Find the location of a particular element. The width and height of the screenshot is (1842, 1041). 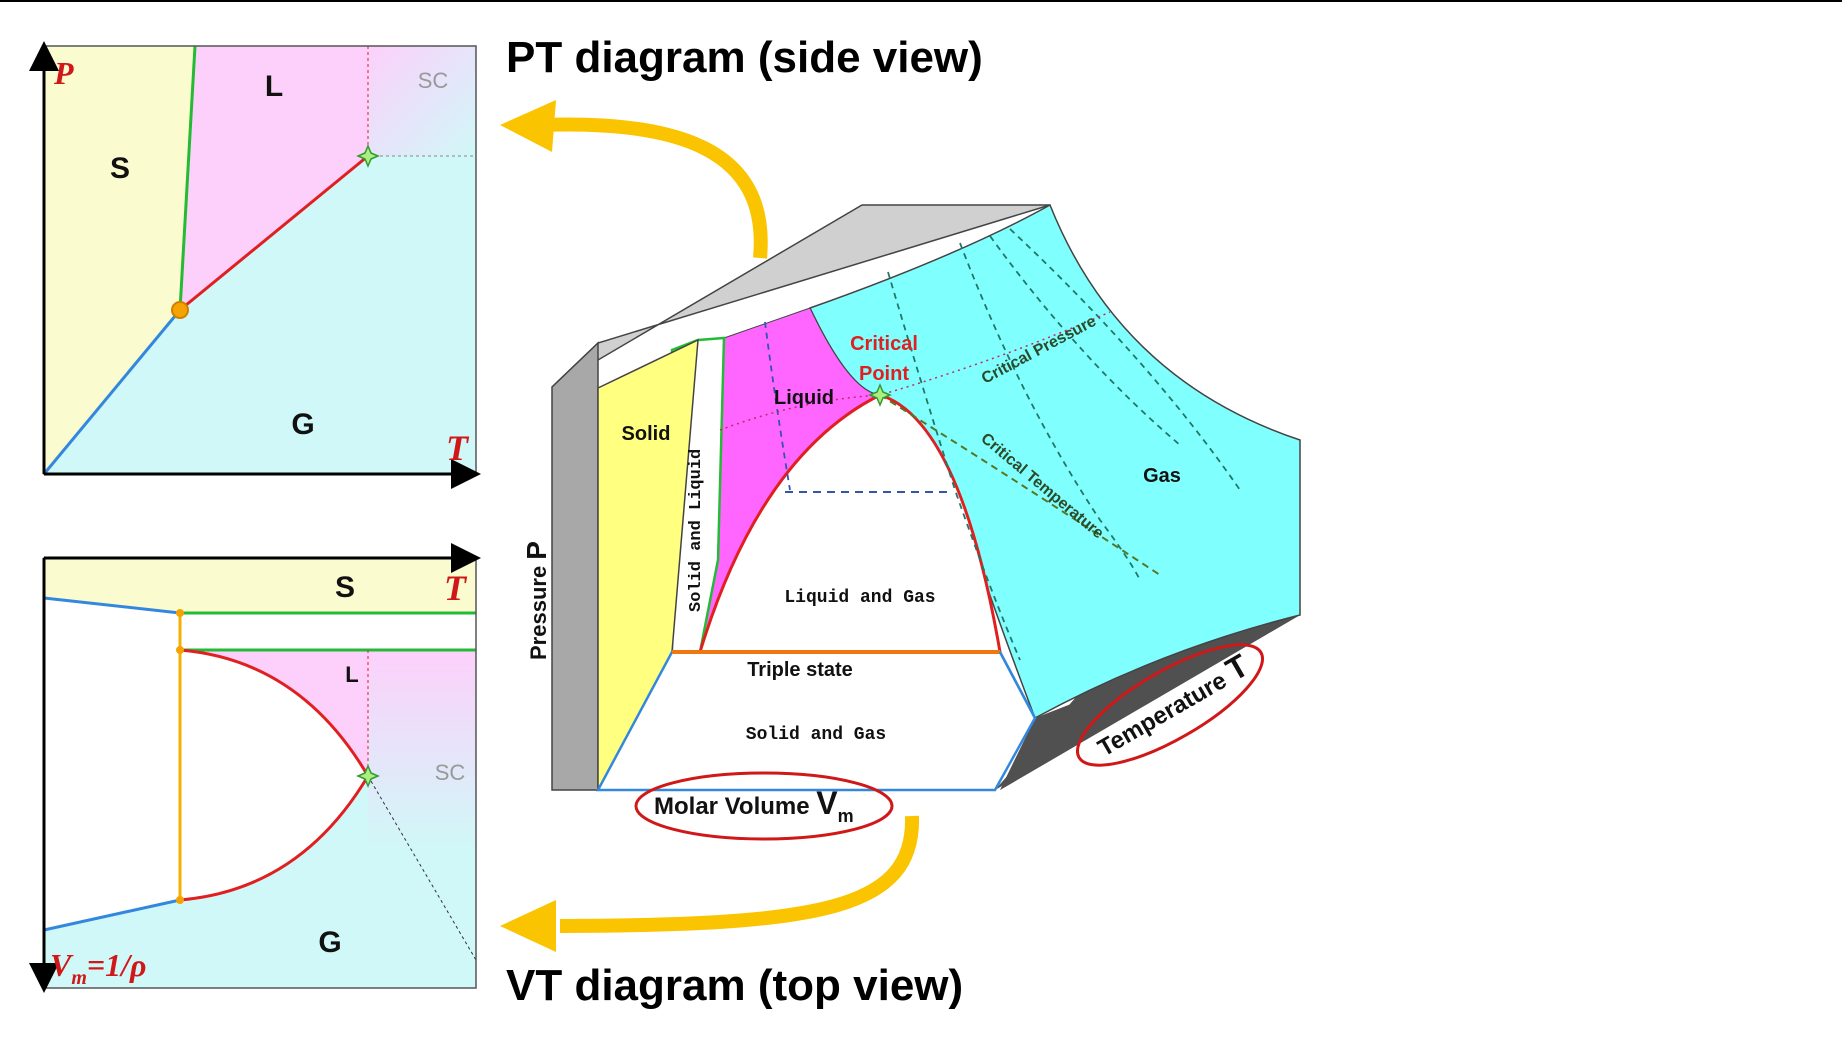

pt-diagram: P T S L G SC is located at coordinates (255, 265).